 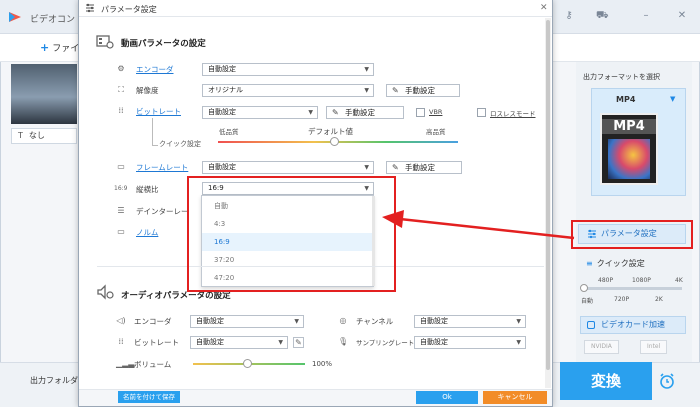 I want to click on resolution-select: オリジナル ▼, so click(x=288, y=90).